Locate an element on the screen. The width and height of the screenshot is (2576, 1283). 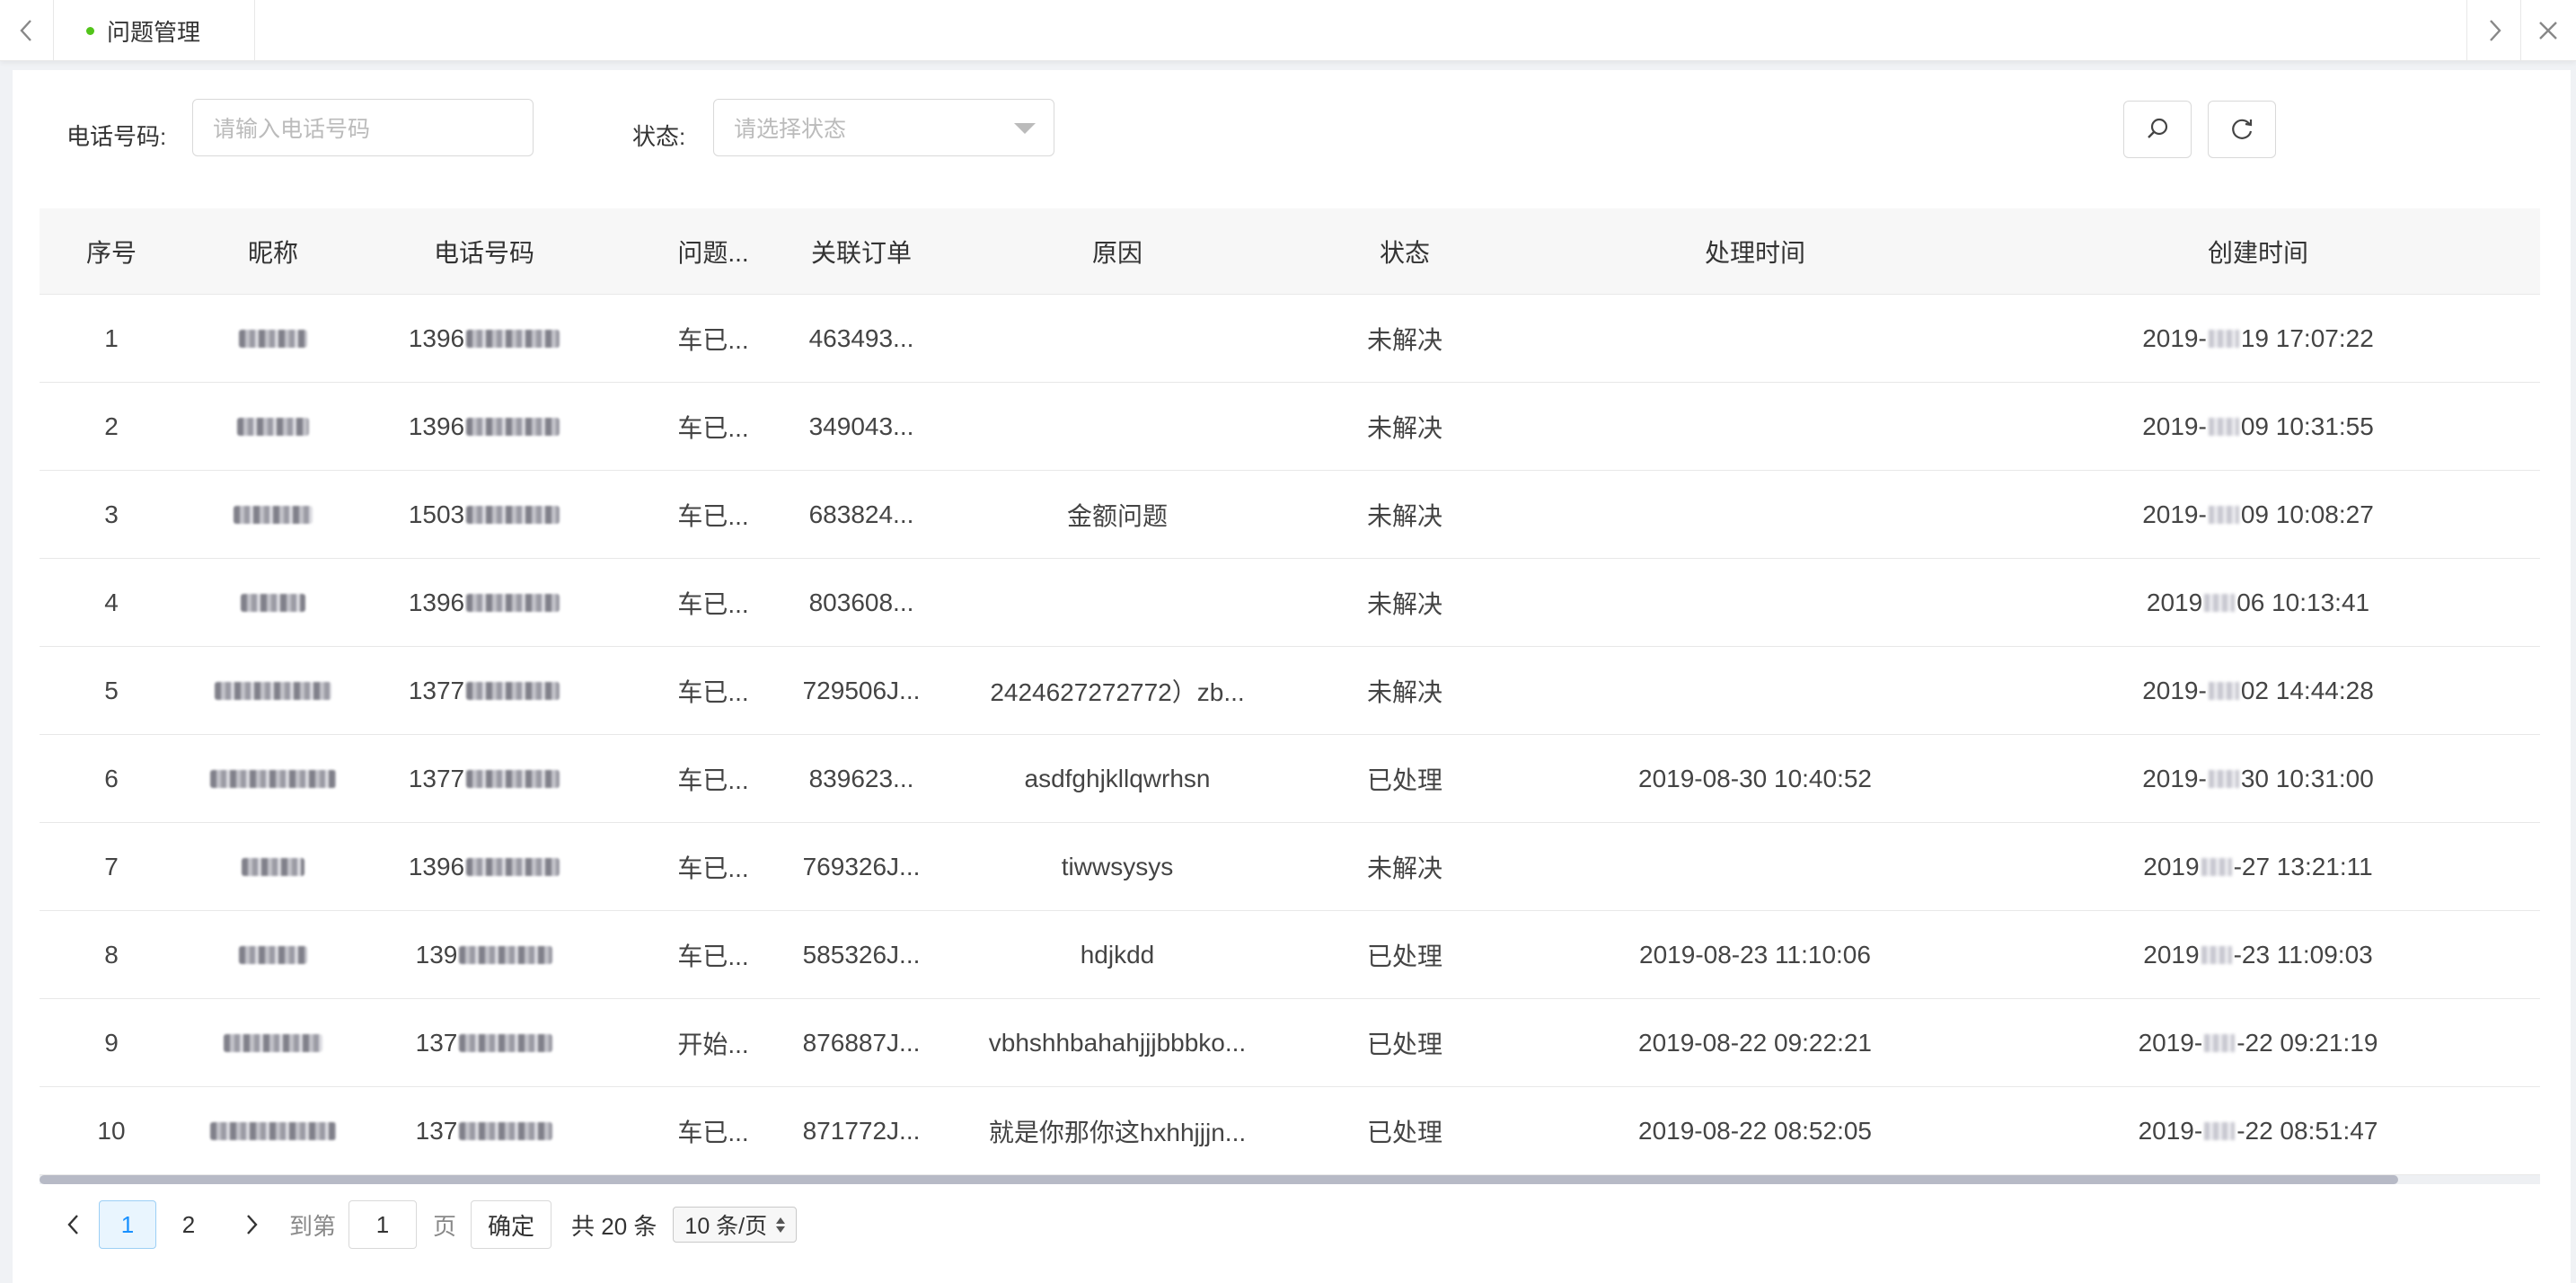
tab-close-button is located at coordinates (2547, 31).